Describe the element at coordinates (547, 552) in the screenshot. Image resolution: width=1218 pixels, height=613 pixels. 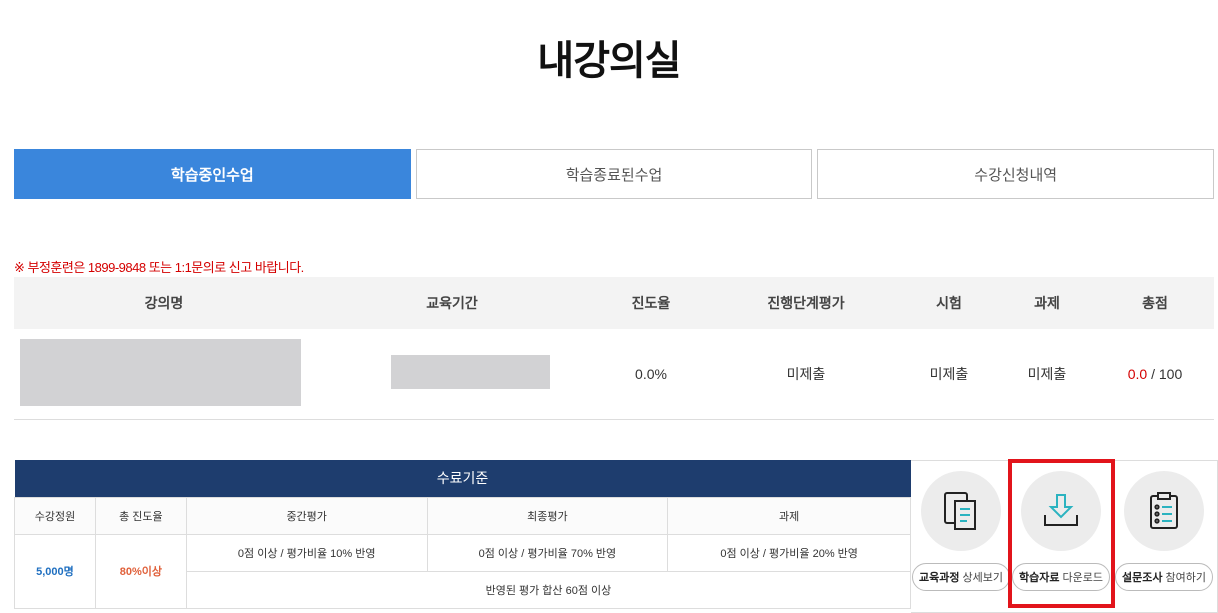
I see `final-requirement: 0점 이상 / 평가비율 70% 반영` at that location.